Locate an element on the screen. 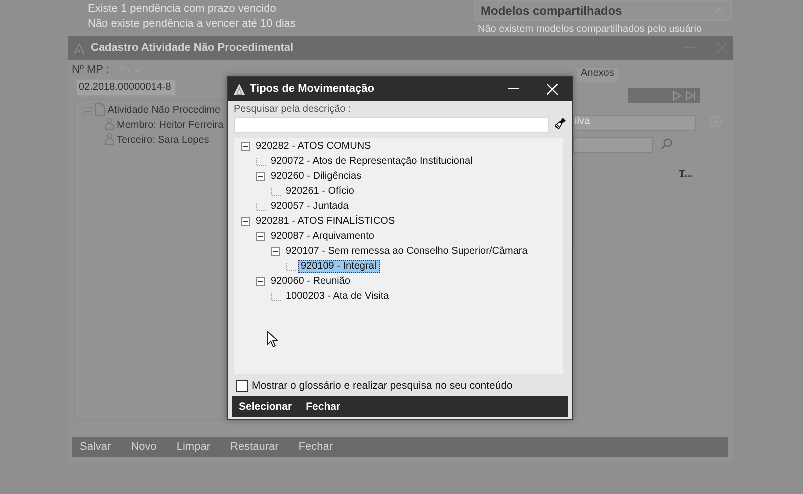  tree-item: 920087 - Arquivamento is located at coordinates (323, 236).